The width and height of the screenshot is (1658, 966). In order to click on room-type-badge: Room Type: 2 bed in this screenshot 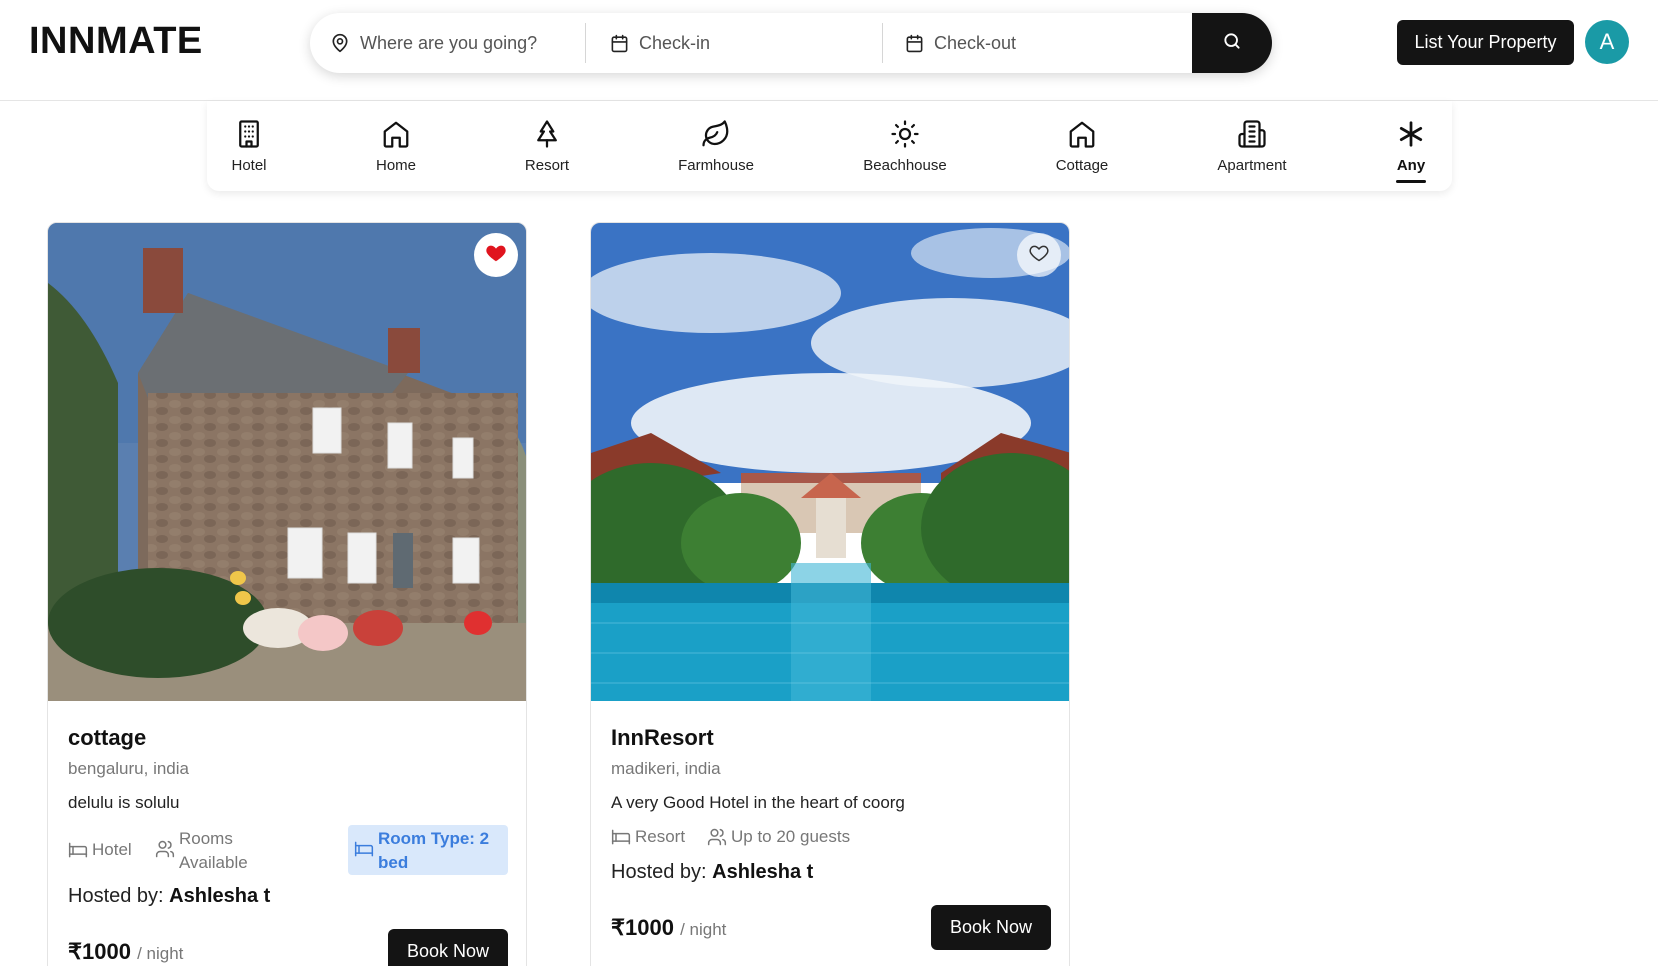, I will do `click(428, 850)`.